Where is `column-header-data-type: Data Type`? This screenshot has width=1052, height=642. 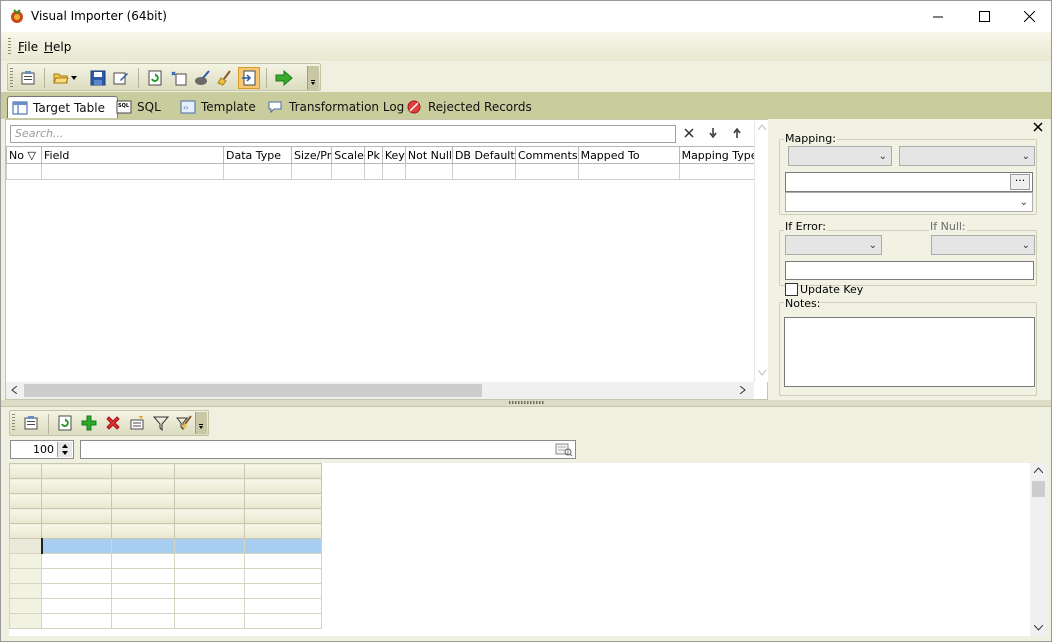
column-header-data-type: Data Type is located at coordinates (257, 155).